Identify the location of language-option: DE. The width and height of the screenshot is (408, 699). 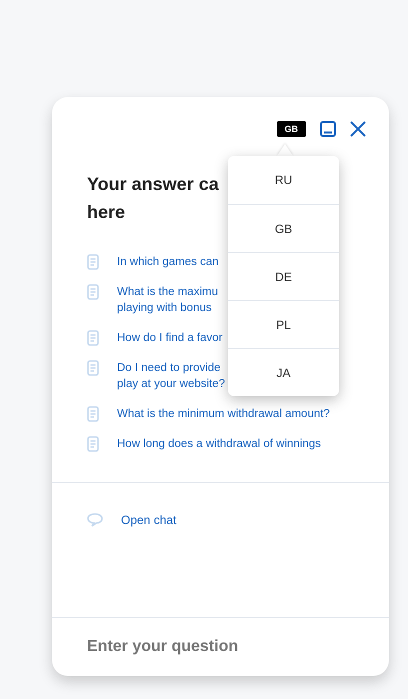
(283, 276).